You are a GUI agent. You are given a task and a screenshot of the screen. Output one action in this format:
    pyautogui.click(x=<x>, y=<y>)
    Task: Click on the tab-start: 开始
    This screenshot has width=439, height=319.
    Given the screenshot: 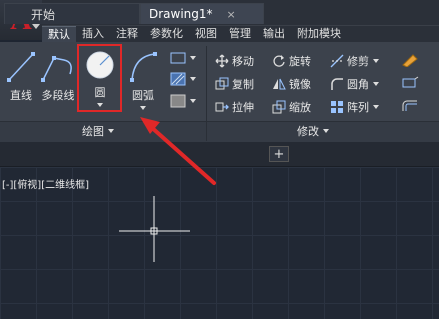 What is the action you would take?
    pyautogui.click(x=72, y=13)
    